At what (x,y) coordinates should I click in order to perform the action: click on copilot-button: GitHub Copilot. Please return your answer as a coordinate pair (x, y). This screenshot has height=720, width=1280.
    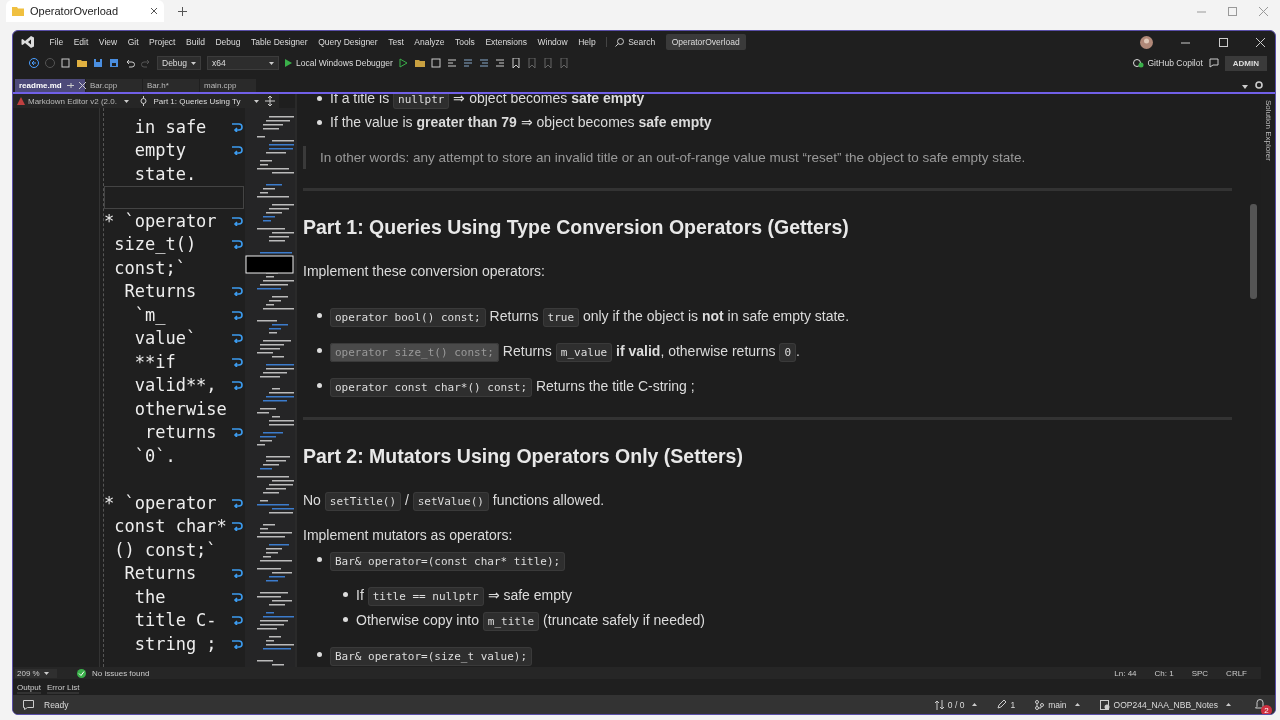
    Looking at the image, I should click on (1167, 63).